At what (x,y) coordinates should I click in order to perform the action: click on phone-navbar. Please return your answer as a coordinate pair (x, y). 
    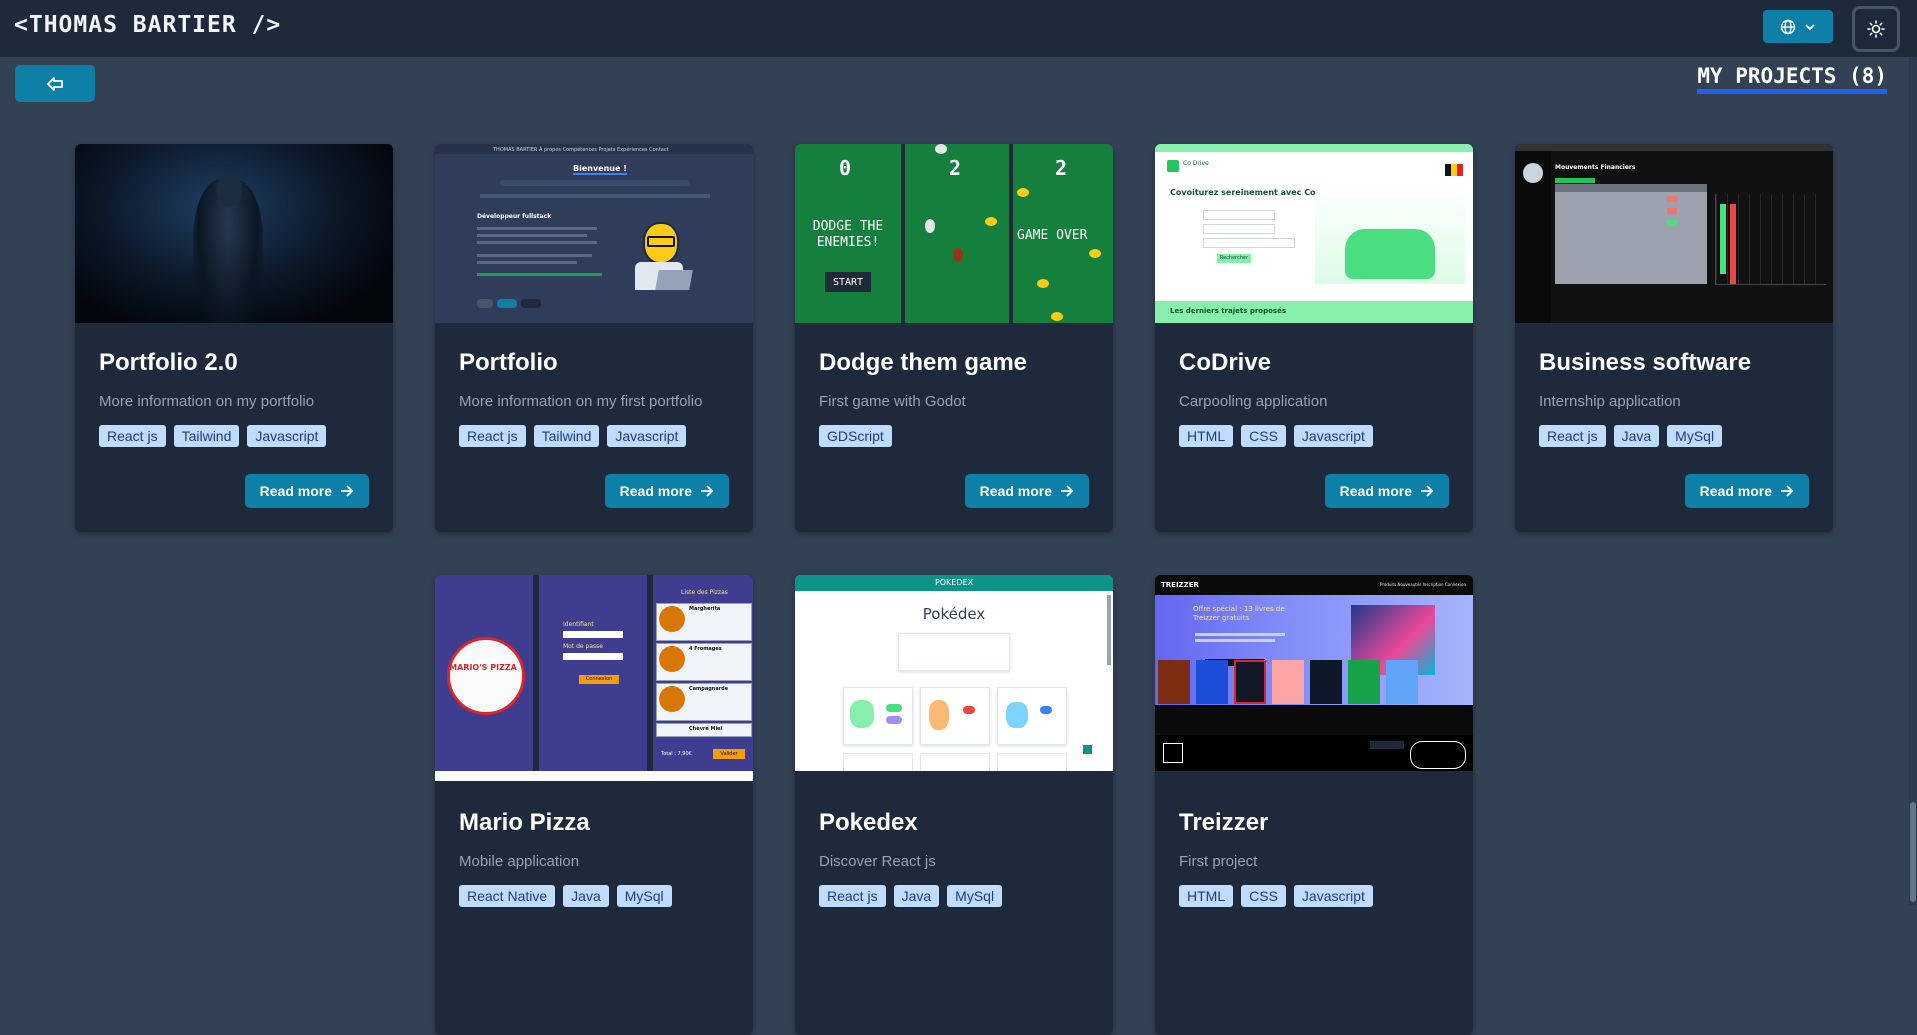
    Looking at the image, I should click on (594, 776).